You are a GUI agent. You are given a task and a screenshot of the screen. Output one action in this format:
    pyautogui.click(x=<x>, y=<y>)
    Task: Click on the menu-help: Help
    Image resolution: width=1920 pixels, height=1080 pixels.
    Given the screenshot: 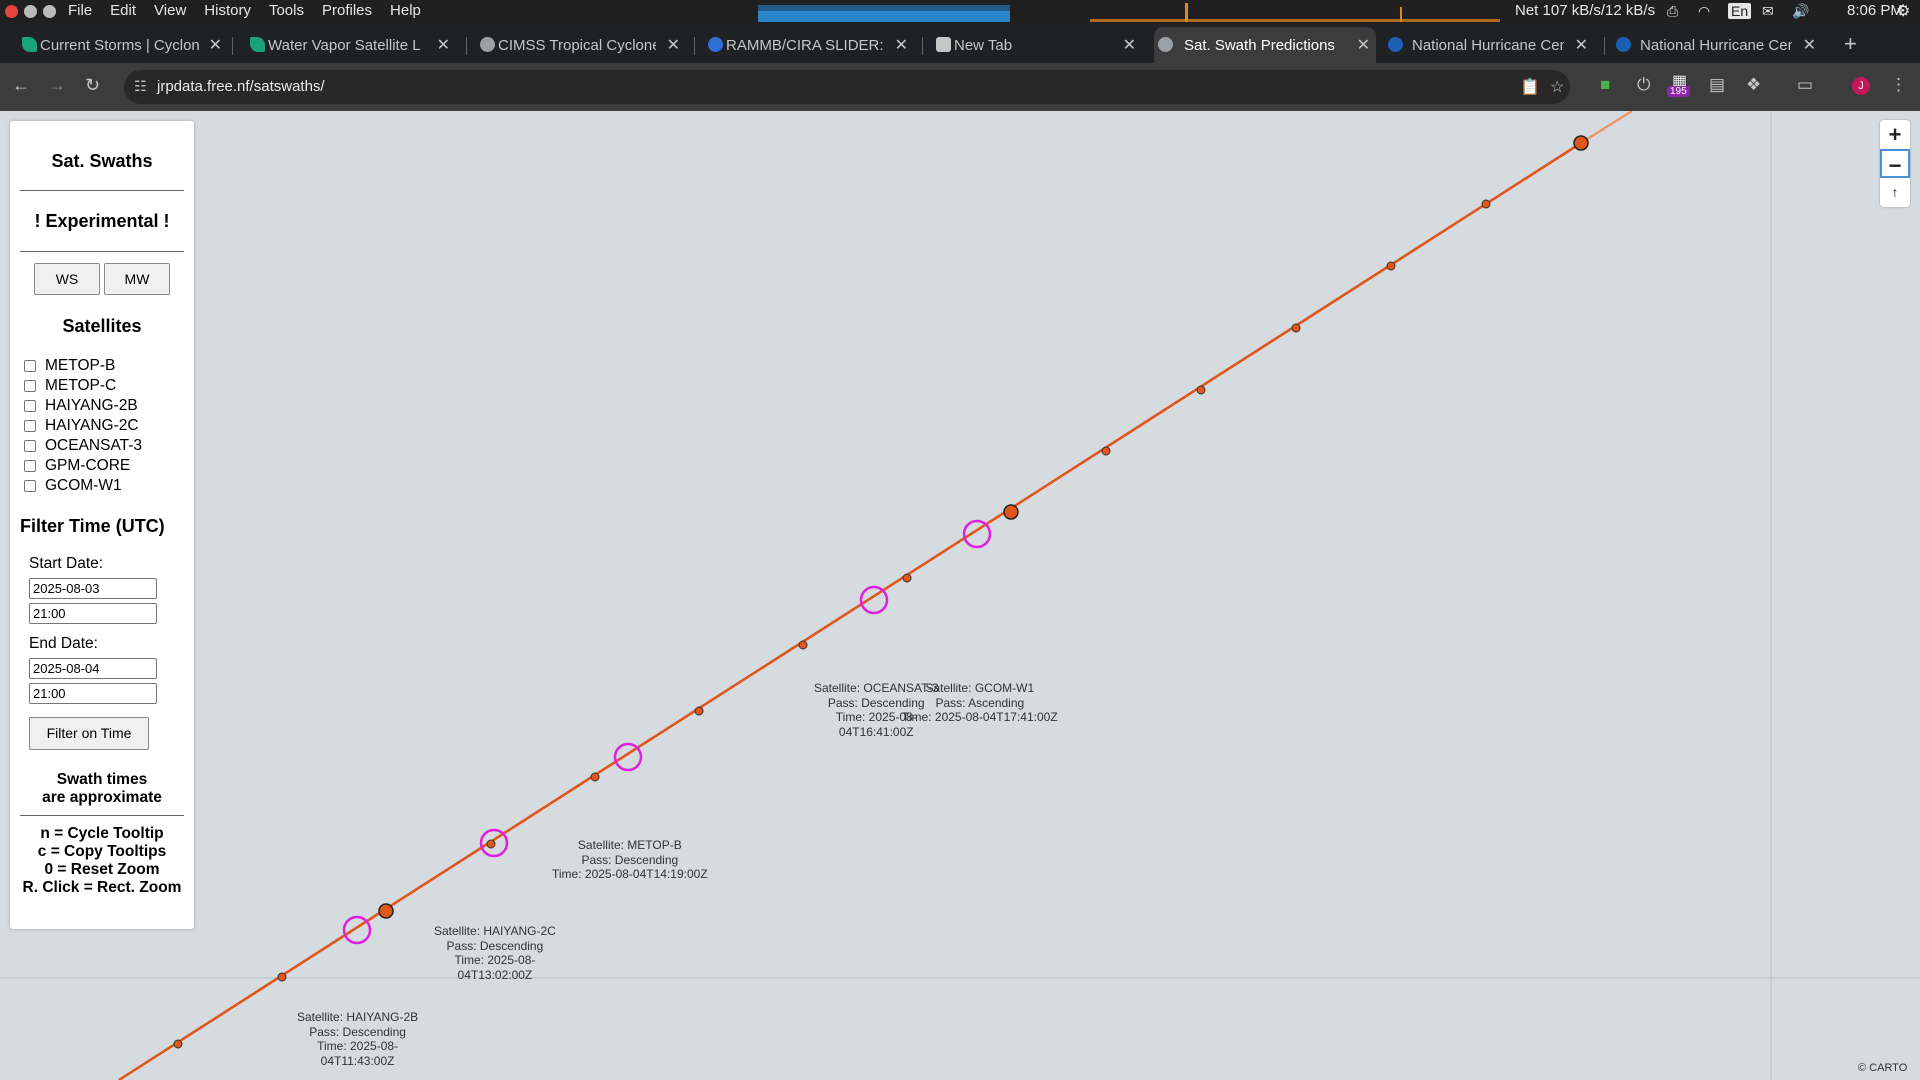 What is the action you would take?
    pyautogui.click(x=405, y=10)
    